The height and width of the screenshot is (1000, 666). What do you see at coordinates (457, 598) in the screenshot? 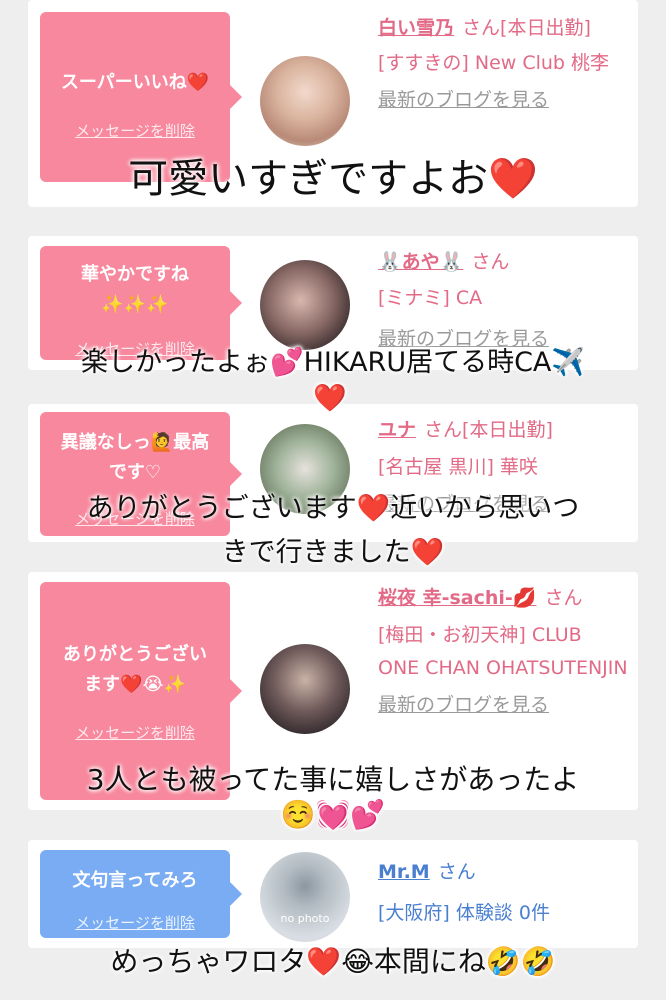
I see `cast-name-link: 桜夜 幸-sachi-💋` at bounding box center [457, 598].